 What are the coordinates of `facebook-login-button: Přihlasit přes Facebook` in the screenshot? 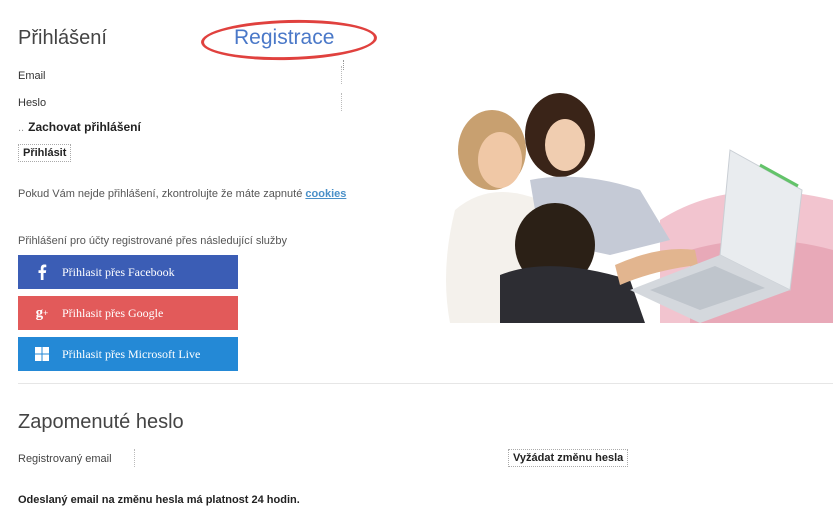 It's located at (128, 272).